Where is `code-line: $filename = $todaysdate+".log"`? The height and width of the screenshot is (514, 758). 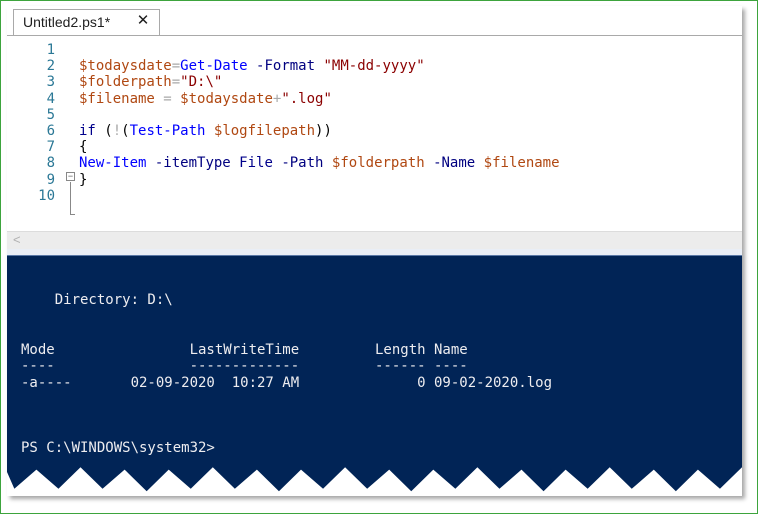 code-line: $filename = $todaysdate+".log" is located at coordinates (319, 99).